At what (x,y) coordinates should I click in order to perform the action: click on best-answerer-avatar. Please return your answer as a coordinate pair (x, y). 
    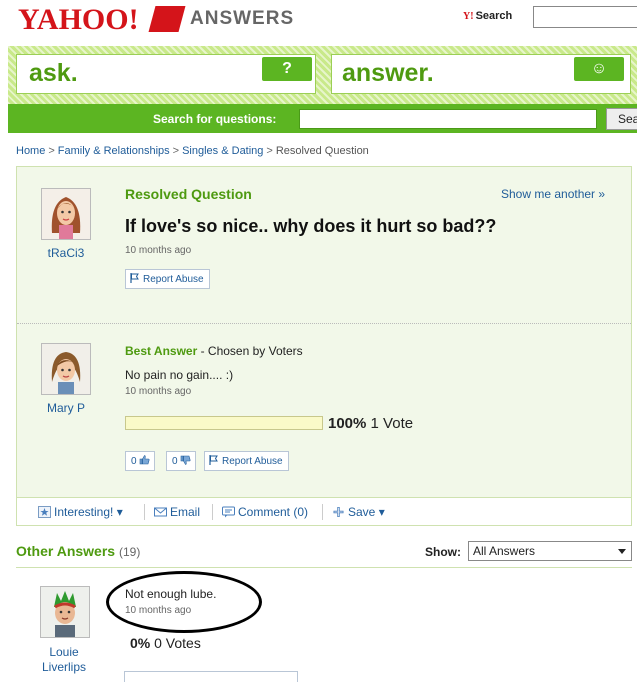
    Looking at the image, I should click on (66, 369).